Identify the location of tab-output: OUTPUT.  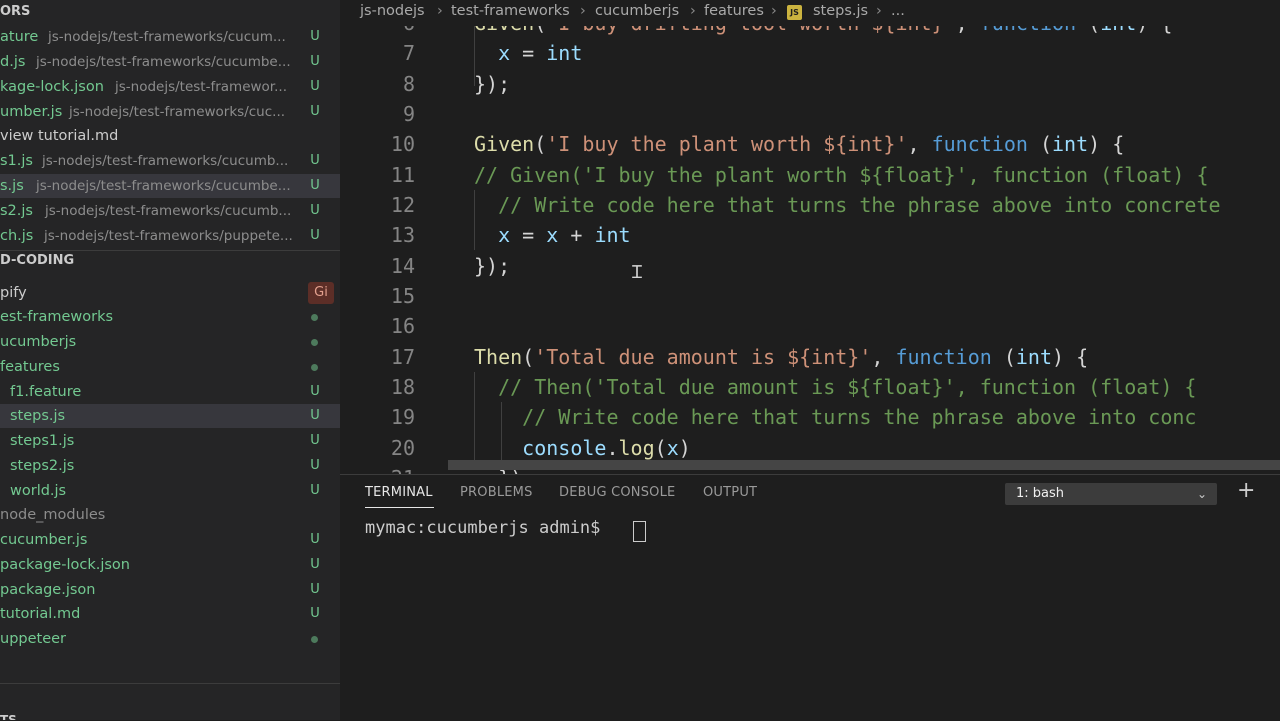
(730, 492).